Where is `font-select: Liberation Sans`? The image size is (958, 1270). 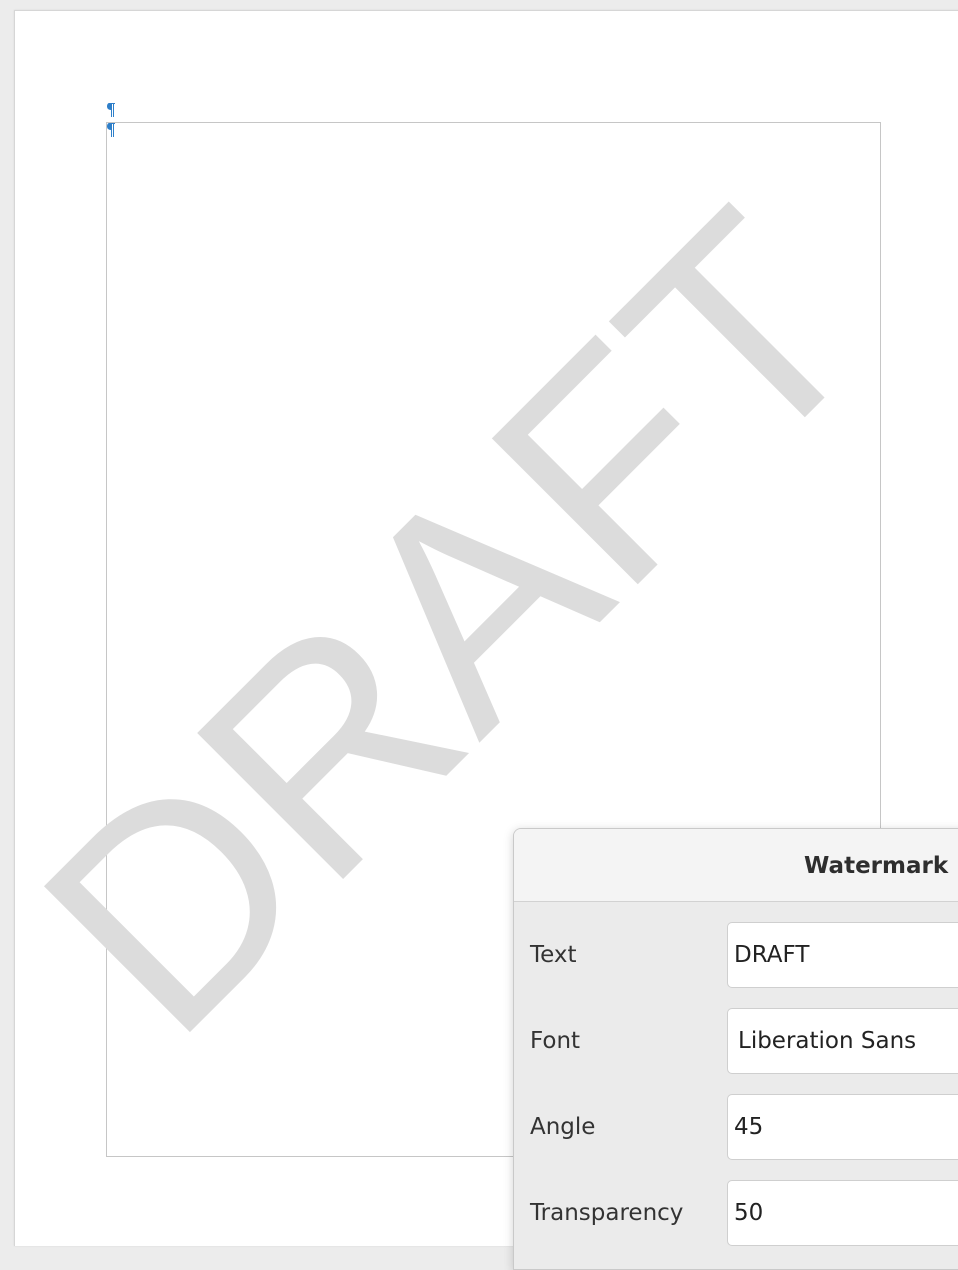
font-select: Liberation Sans is located at coordinates (842, 1041).